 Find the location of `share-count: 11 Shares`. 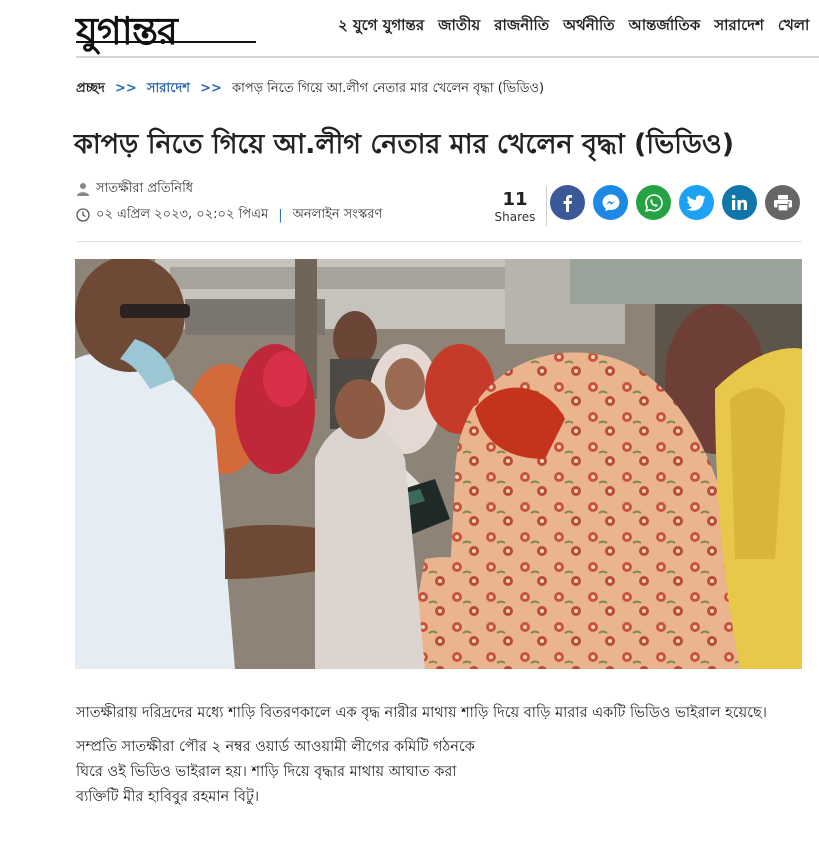

share-count: 11 Shares is located at coordinates (515, 207).